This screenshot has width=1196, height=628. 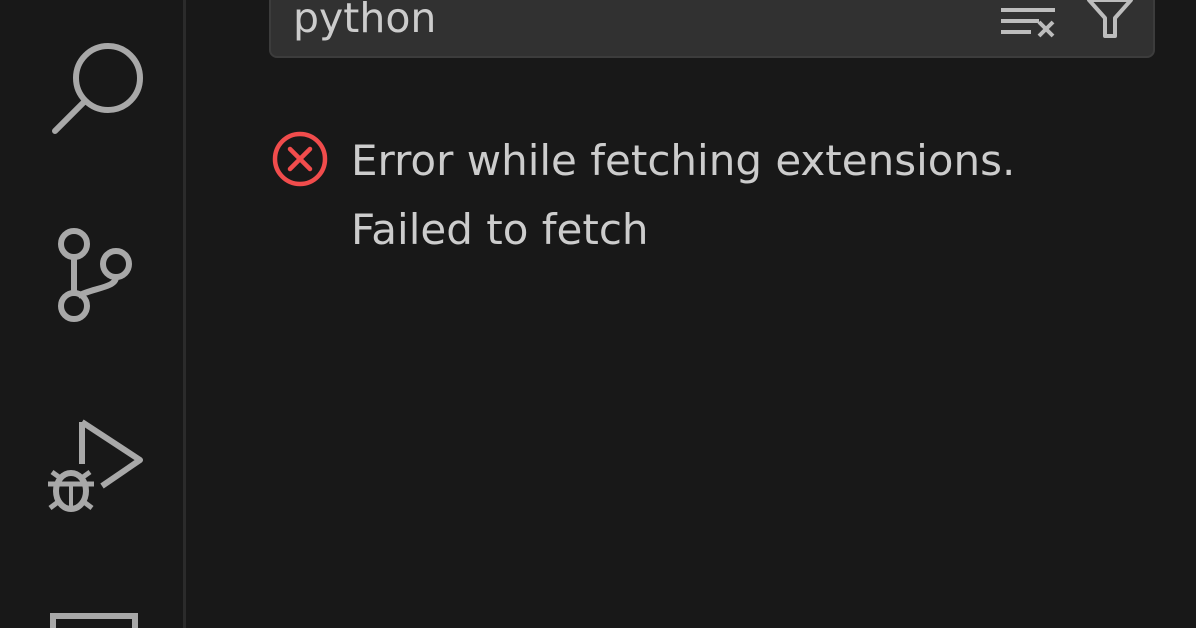 I want to click on error-message-line-1: Error while fetching extensions., so click(x=683, y=160).